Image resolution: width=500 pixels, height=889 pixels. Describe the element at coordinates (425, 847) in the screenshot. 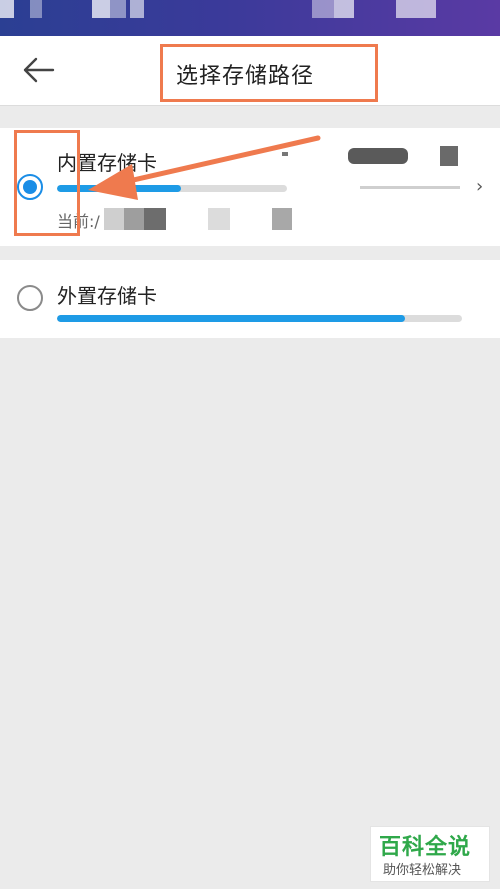

I see `watermark-title: 百科全说` at that location.